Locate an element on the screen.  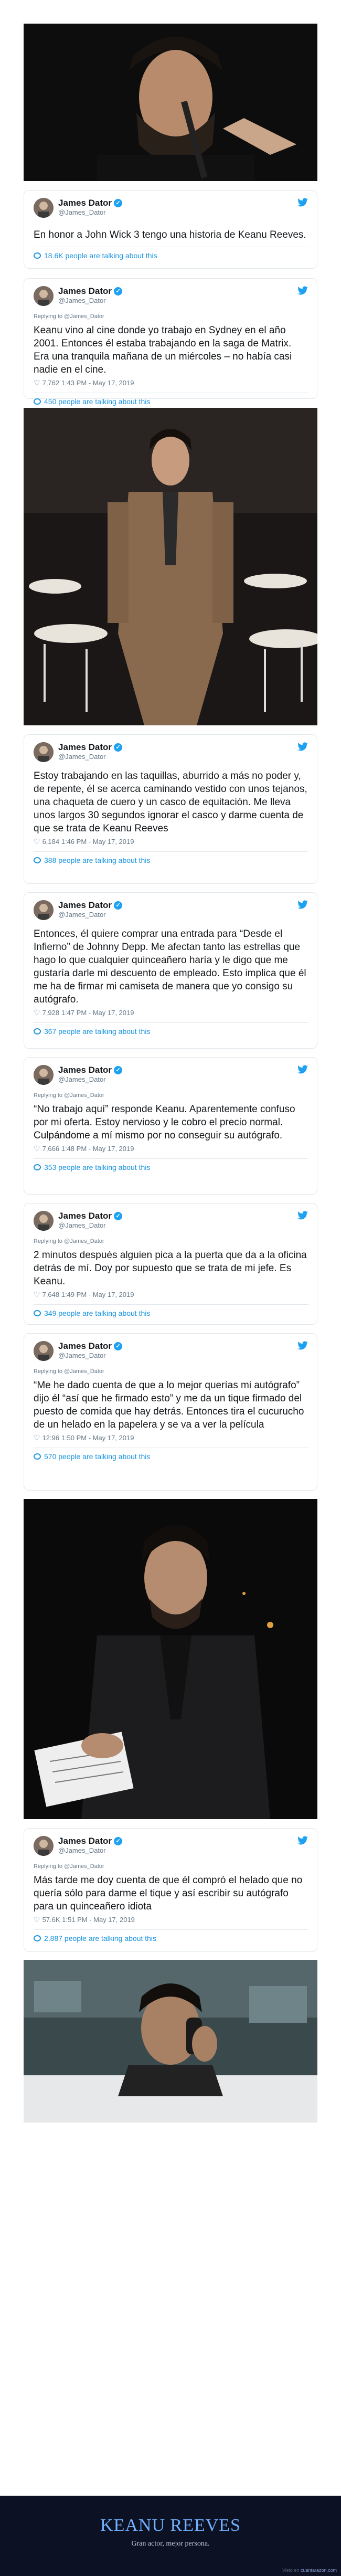
talking-link: 388 people are talking about this is located at coordinates (171, 857).